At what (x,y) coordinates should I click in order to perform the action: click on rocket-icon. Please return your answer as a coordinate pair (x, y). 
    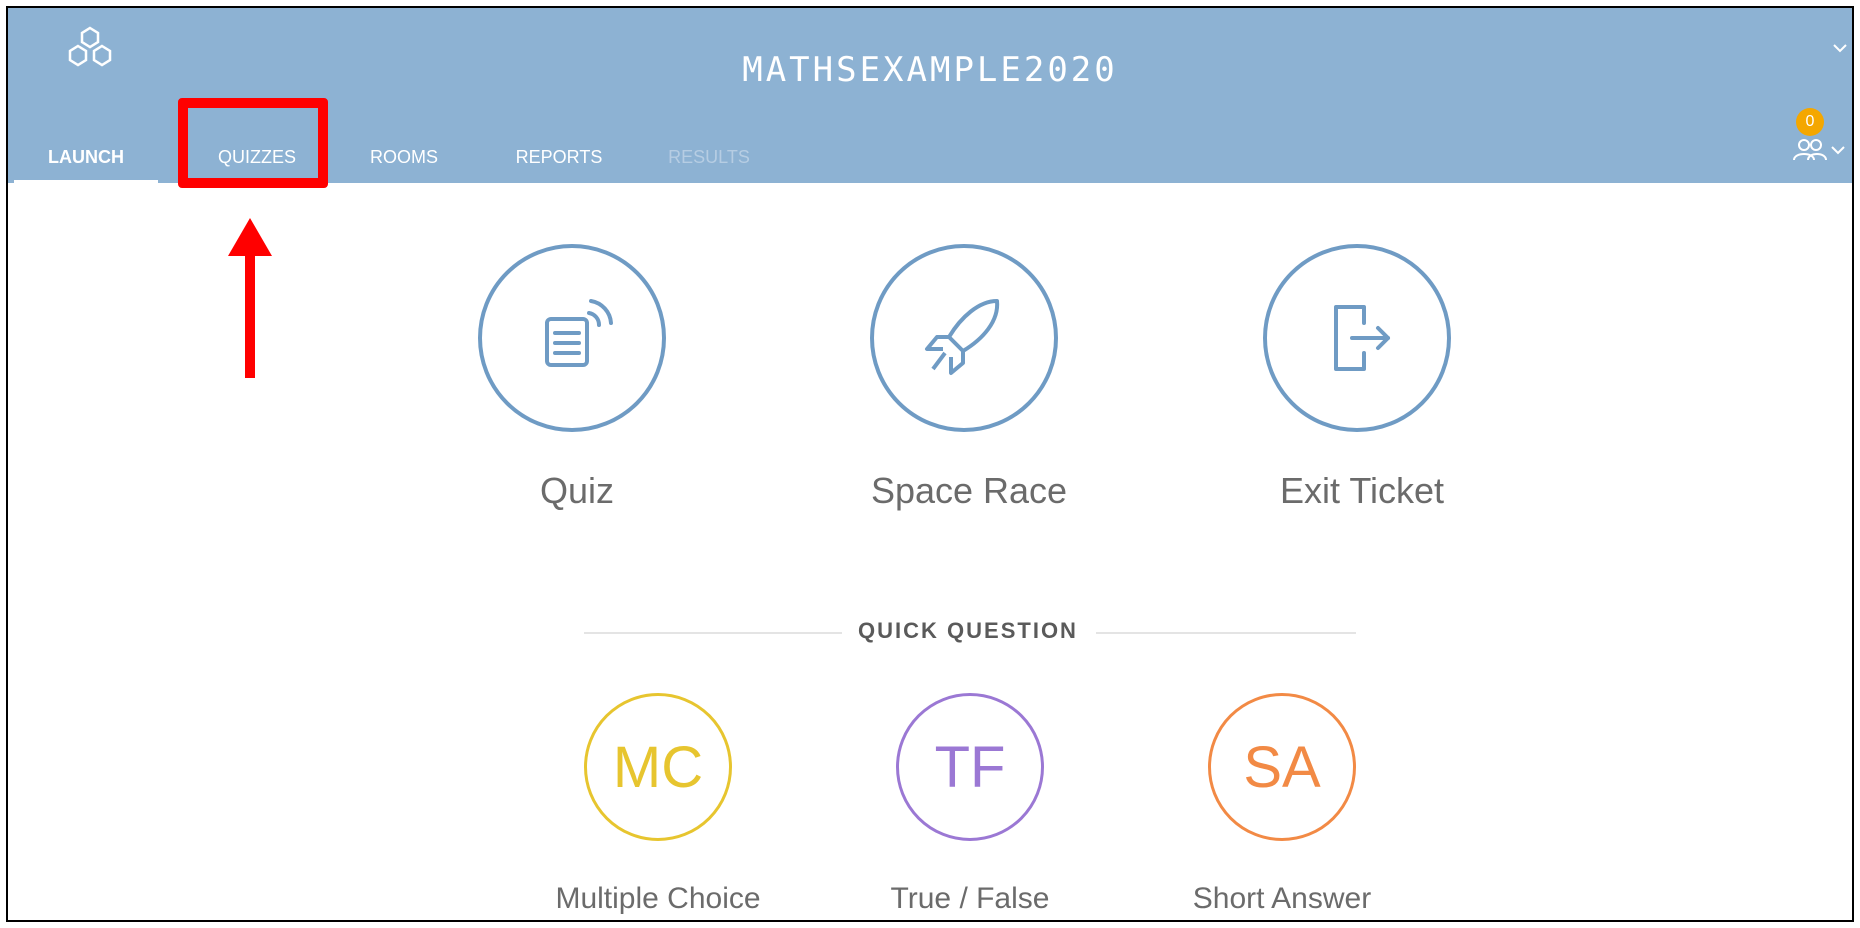
    Looking at the image, I should click on (962, 337).